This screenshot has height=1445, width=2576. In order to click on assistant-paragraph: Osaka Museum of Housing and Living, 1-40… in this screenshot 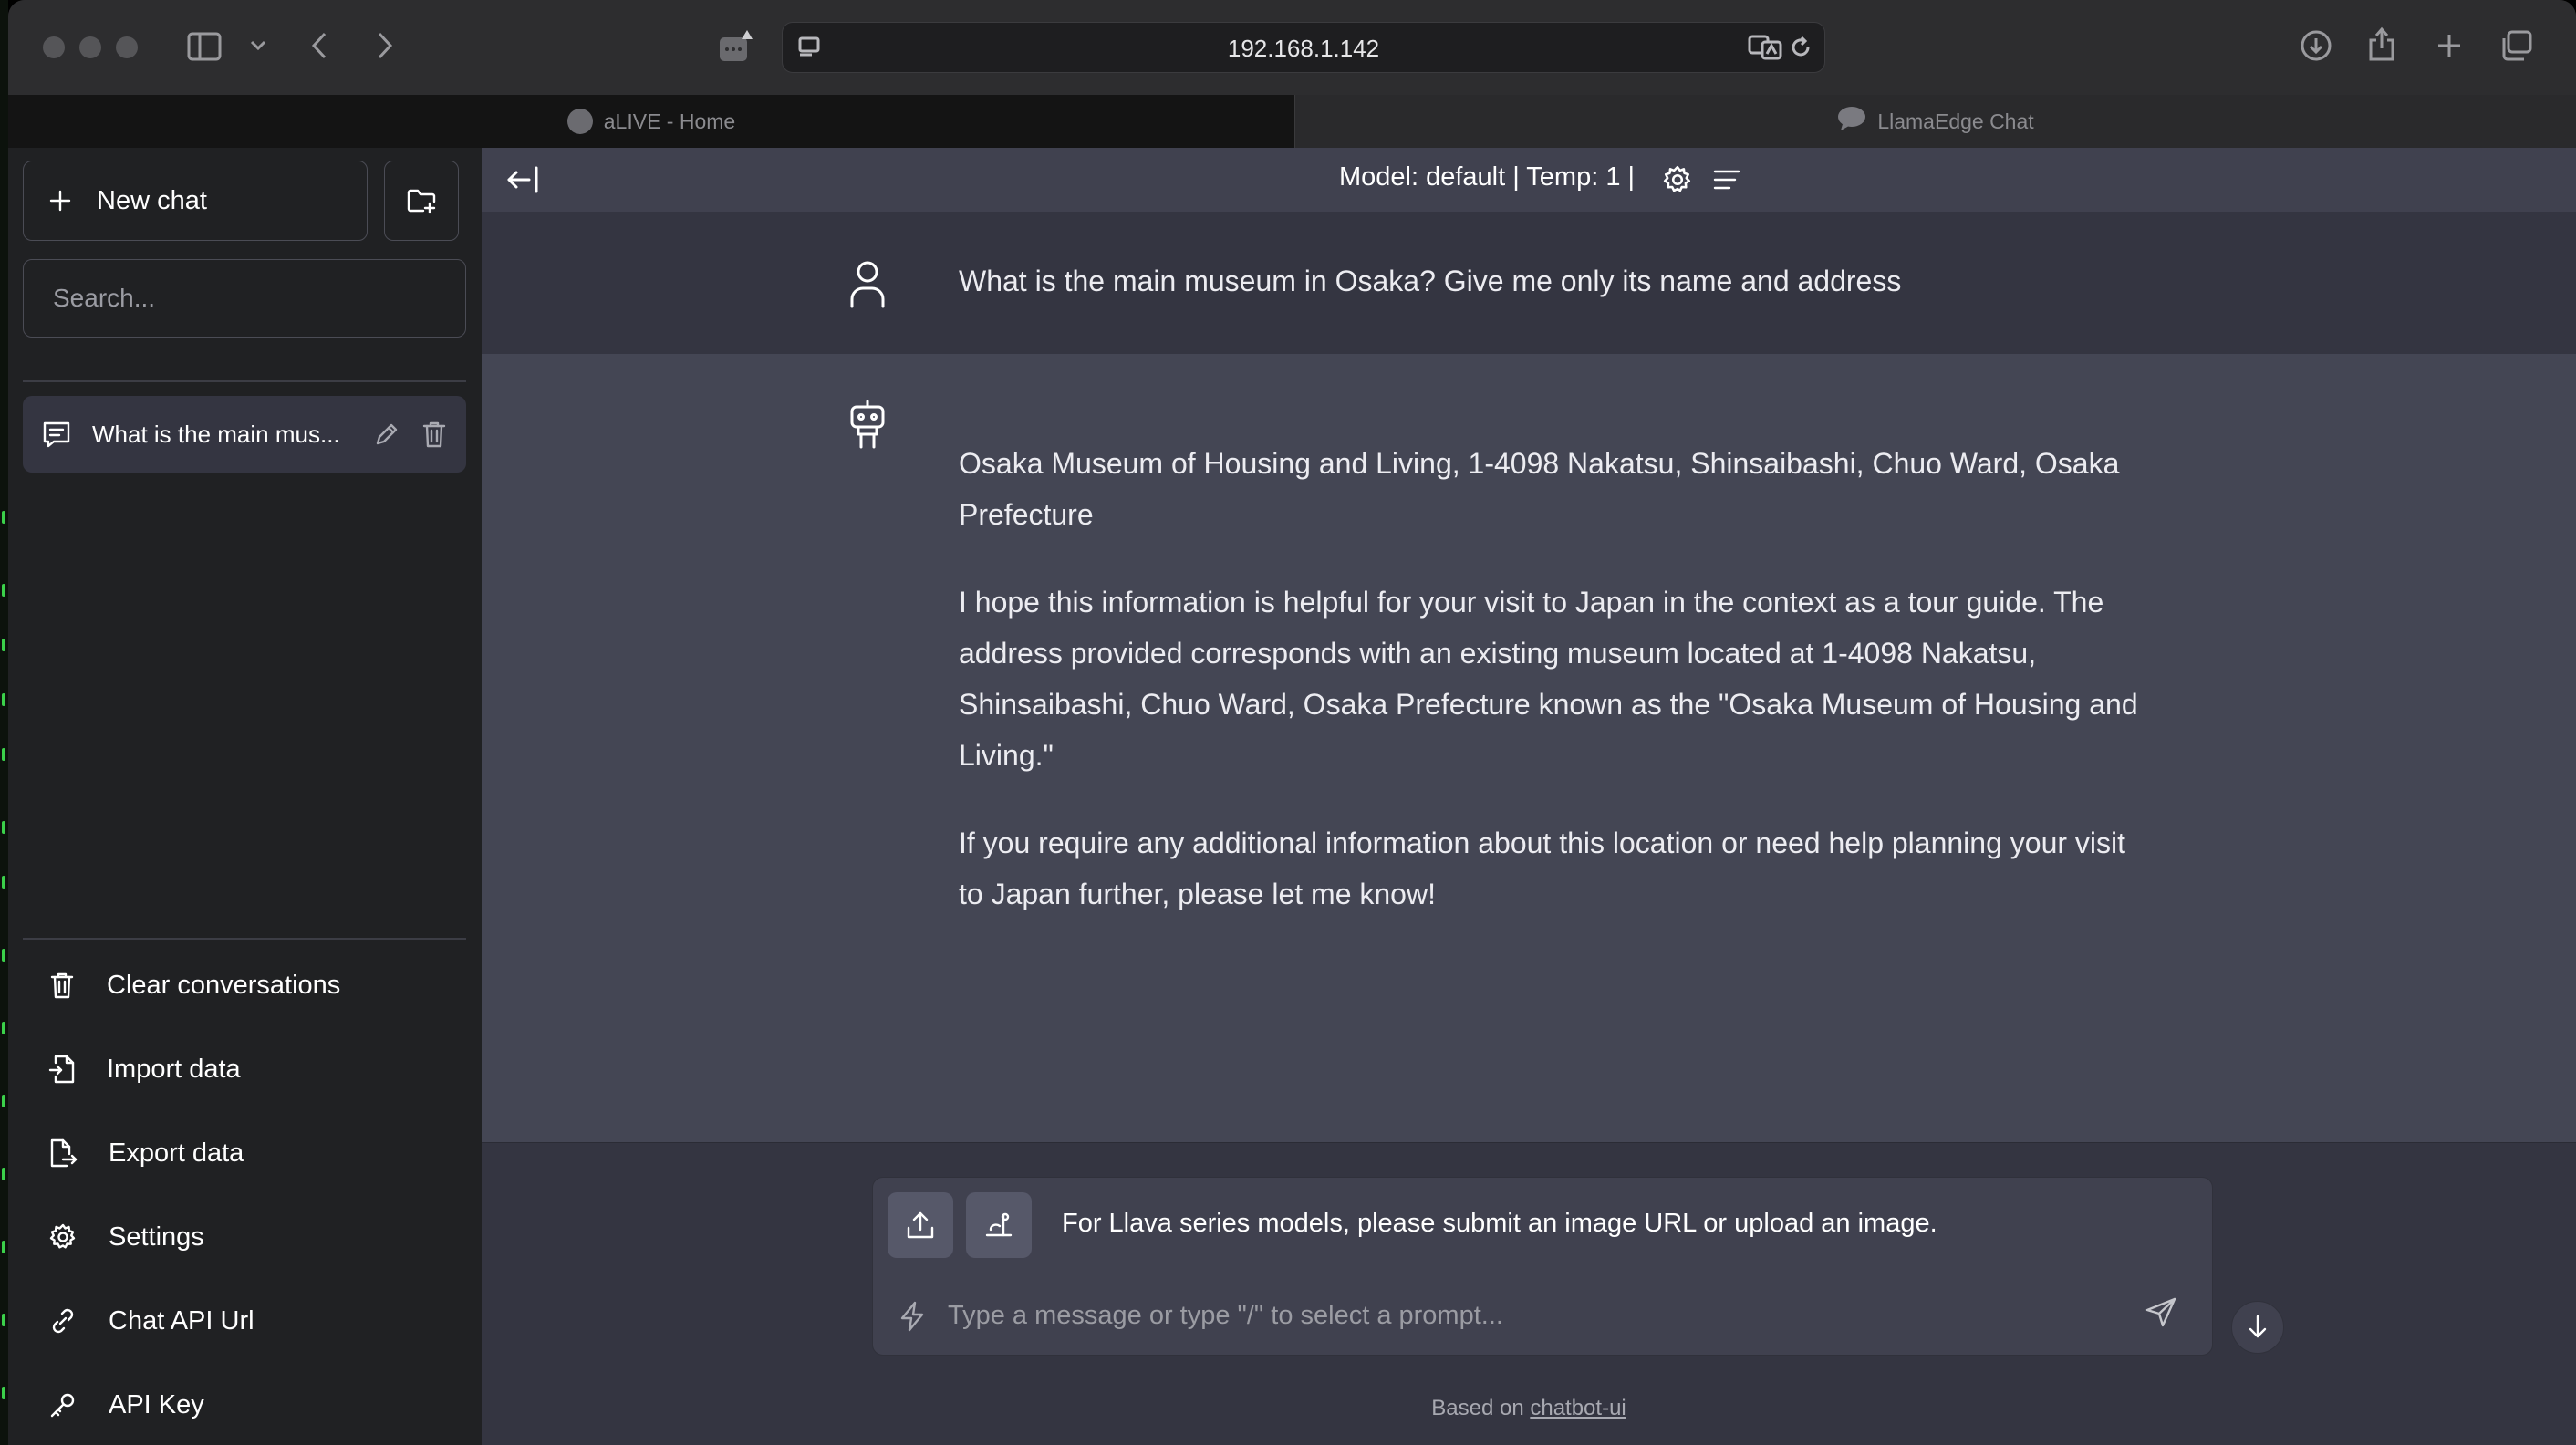, I will do `click(1539, 489)`.